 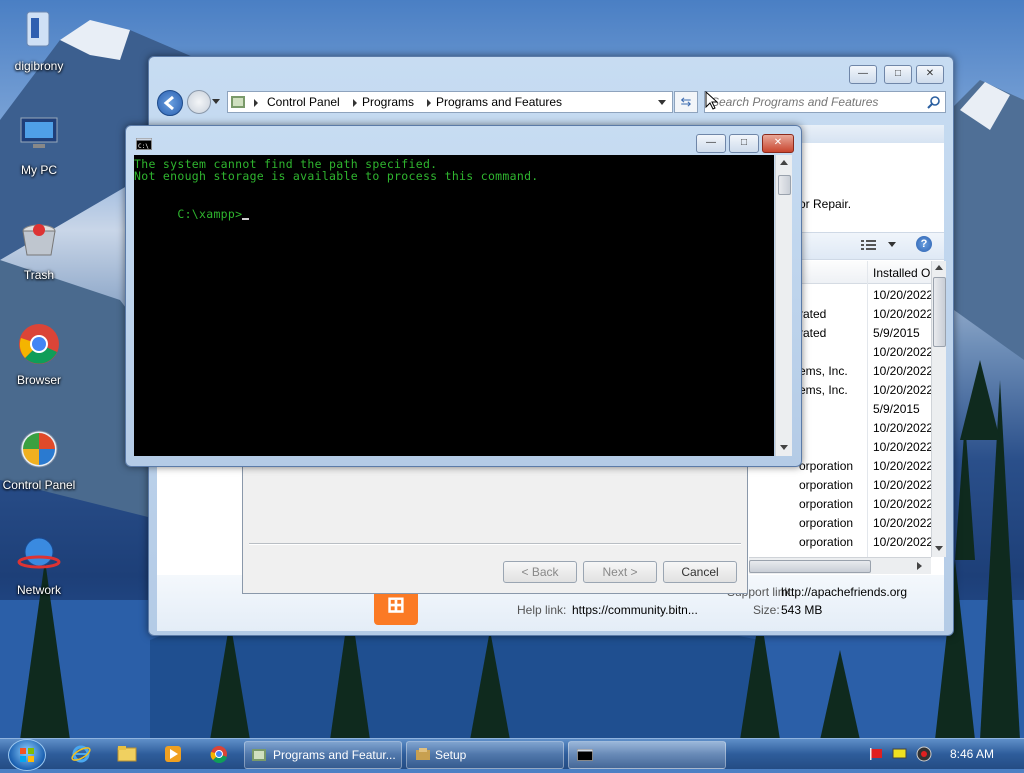 What do you see at coordinates (39, 144) in the screenshot?
I see `desktop-icon-my-pc: My PC` at bounding box center [39, 144].